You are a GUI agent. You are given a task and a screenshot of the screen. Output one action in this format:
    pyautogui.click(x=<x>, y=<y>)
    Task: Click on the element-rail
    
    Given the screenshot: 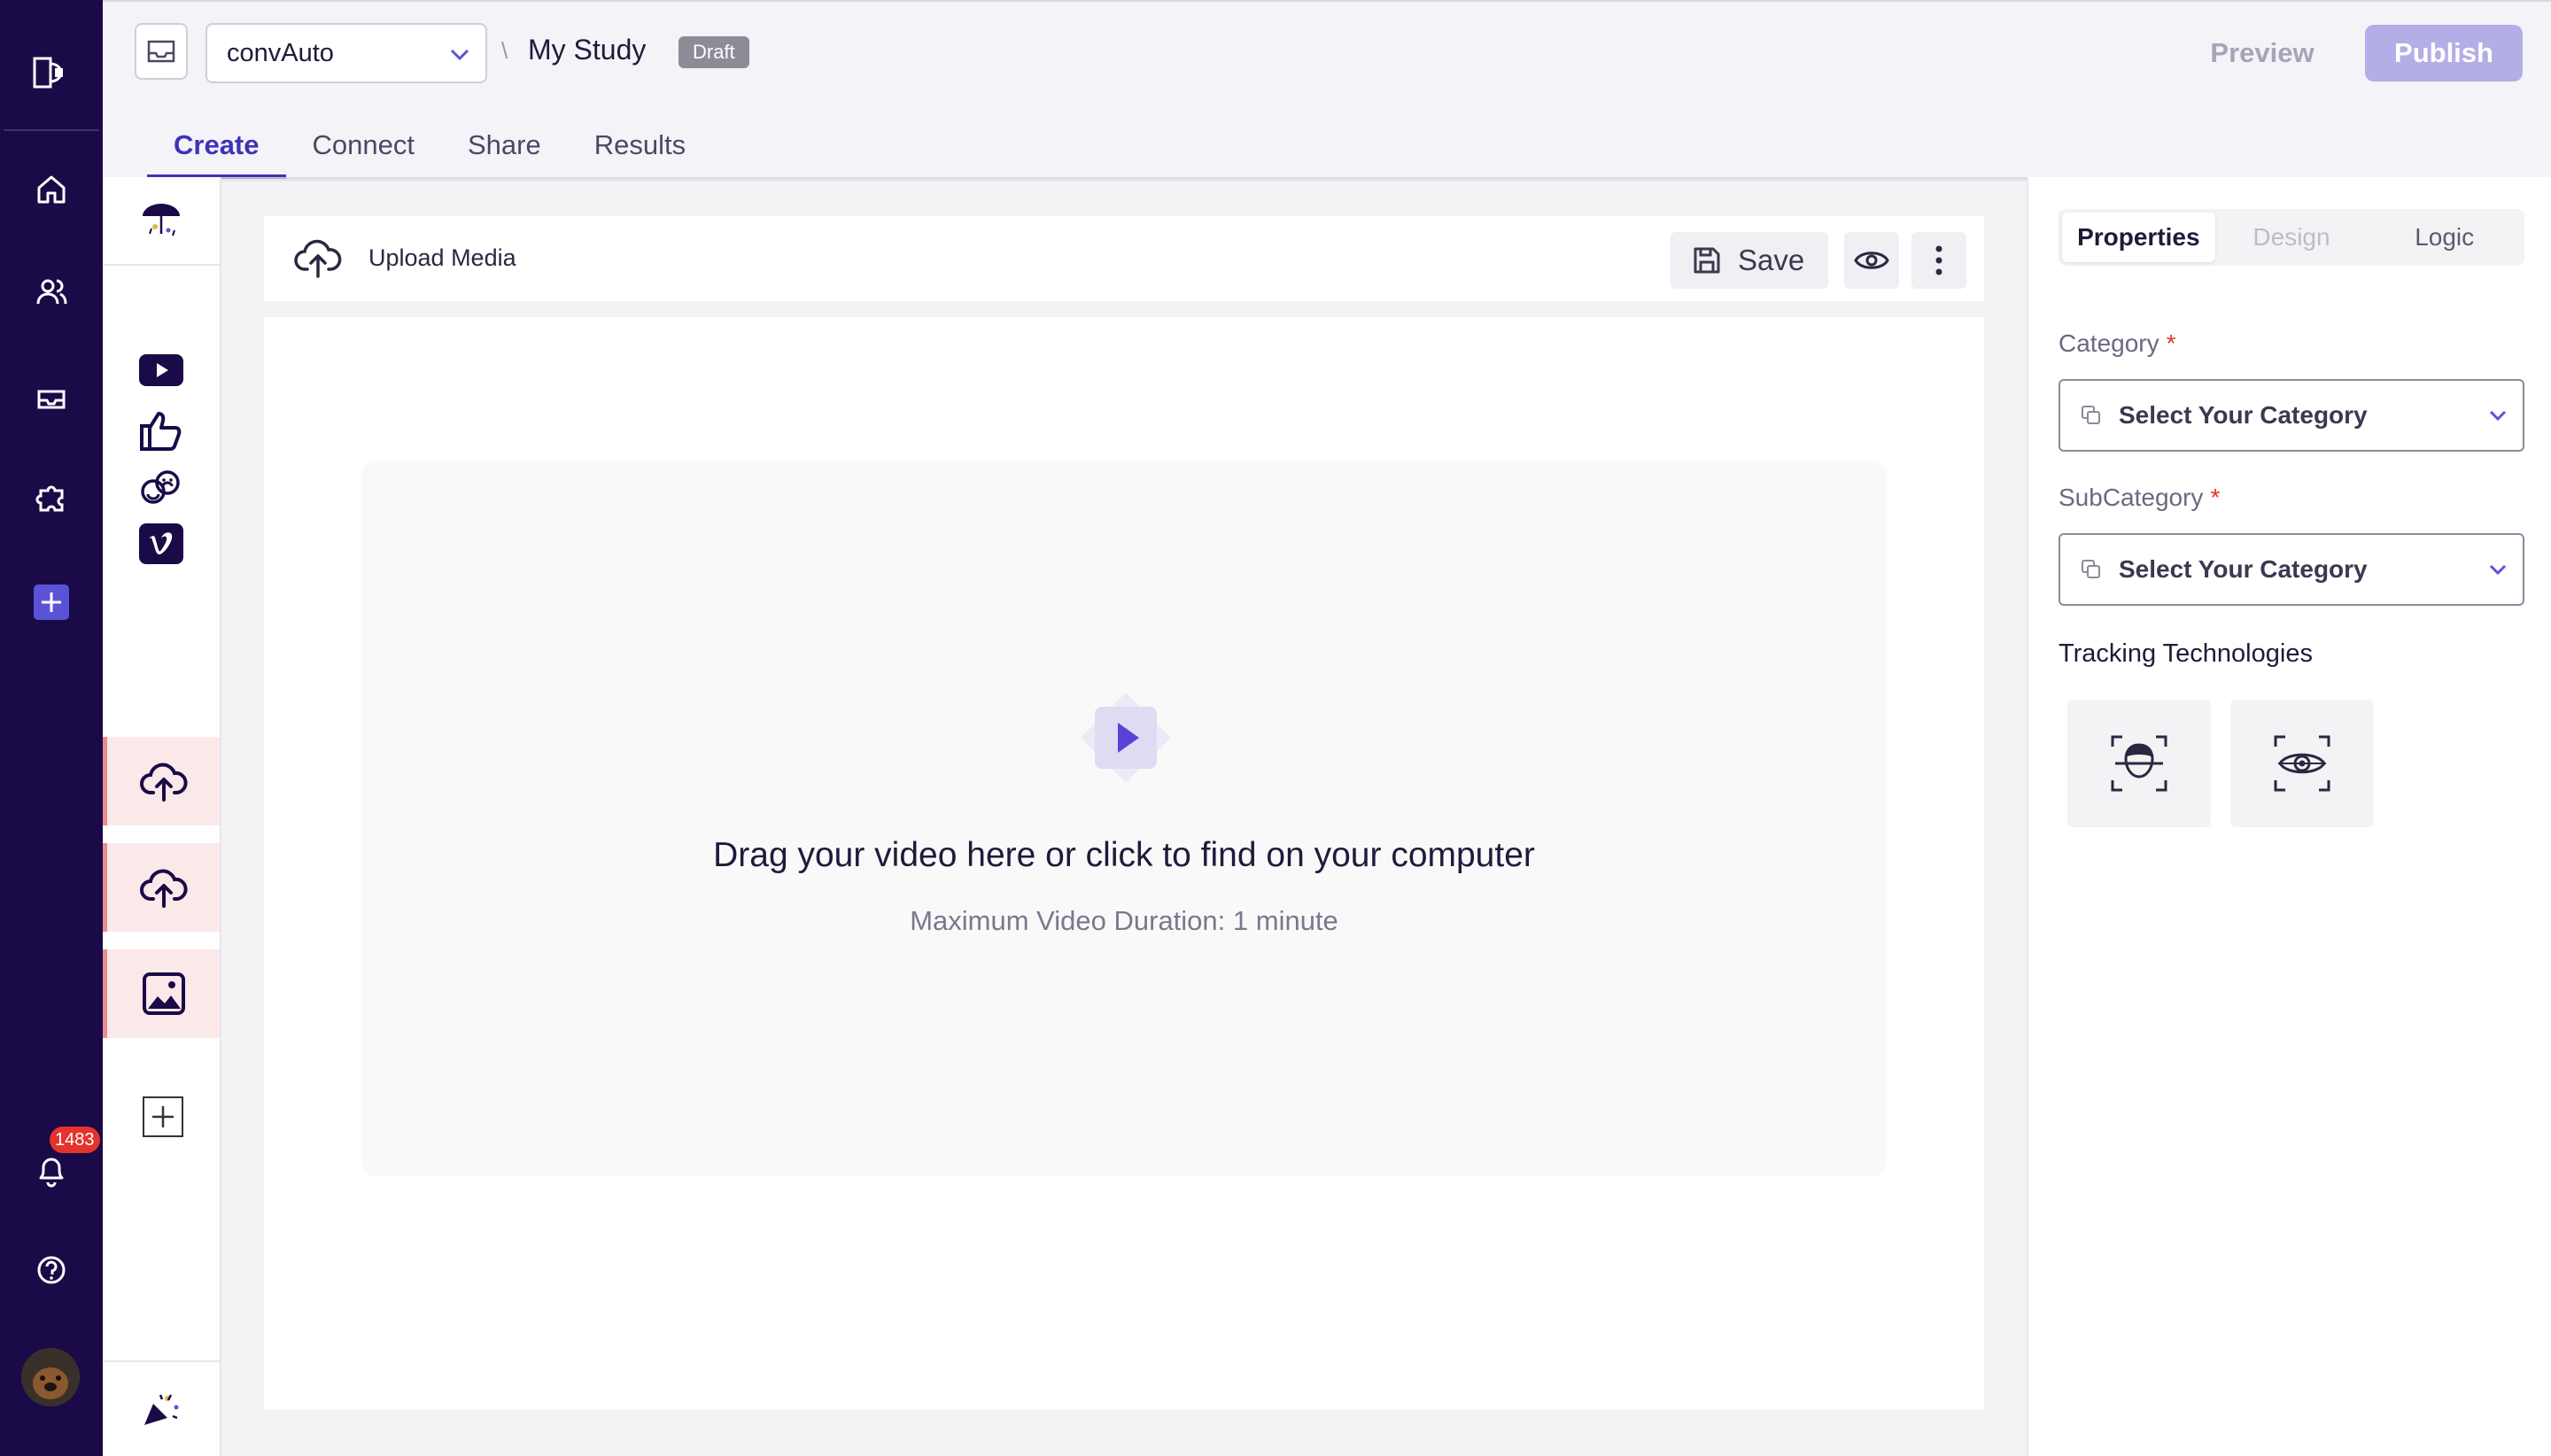 What is the action you would take?
    pyautogui.click(x=162, y=817)
    